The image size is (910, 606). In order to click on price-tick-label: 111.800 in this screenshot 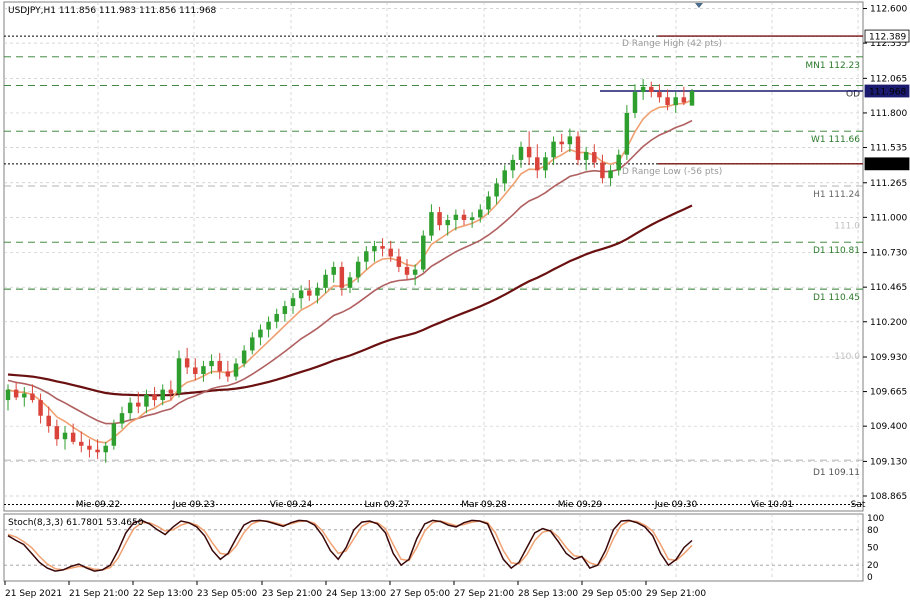, I will do `click(888, 114)`.